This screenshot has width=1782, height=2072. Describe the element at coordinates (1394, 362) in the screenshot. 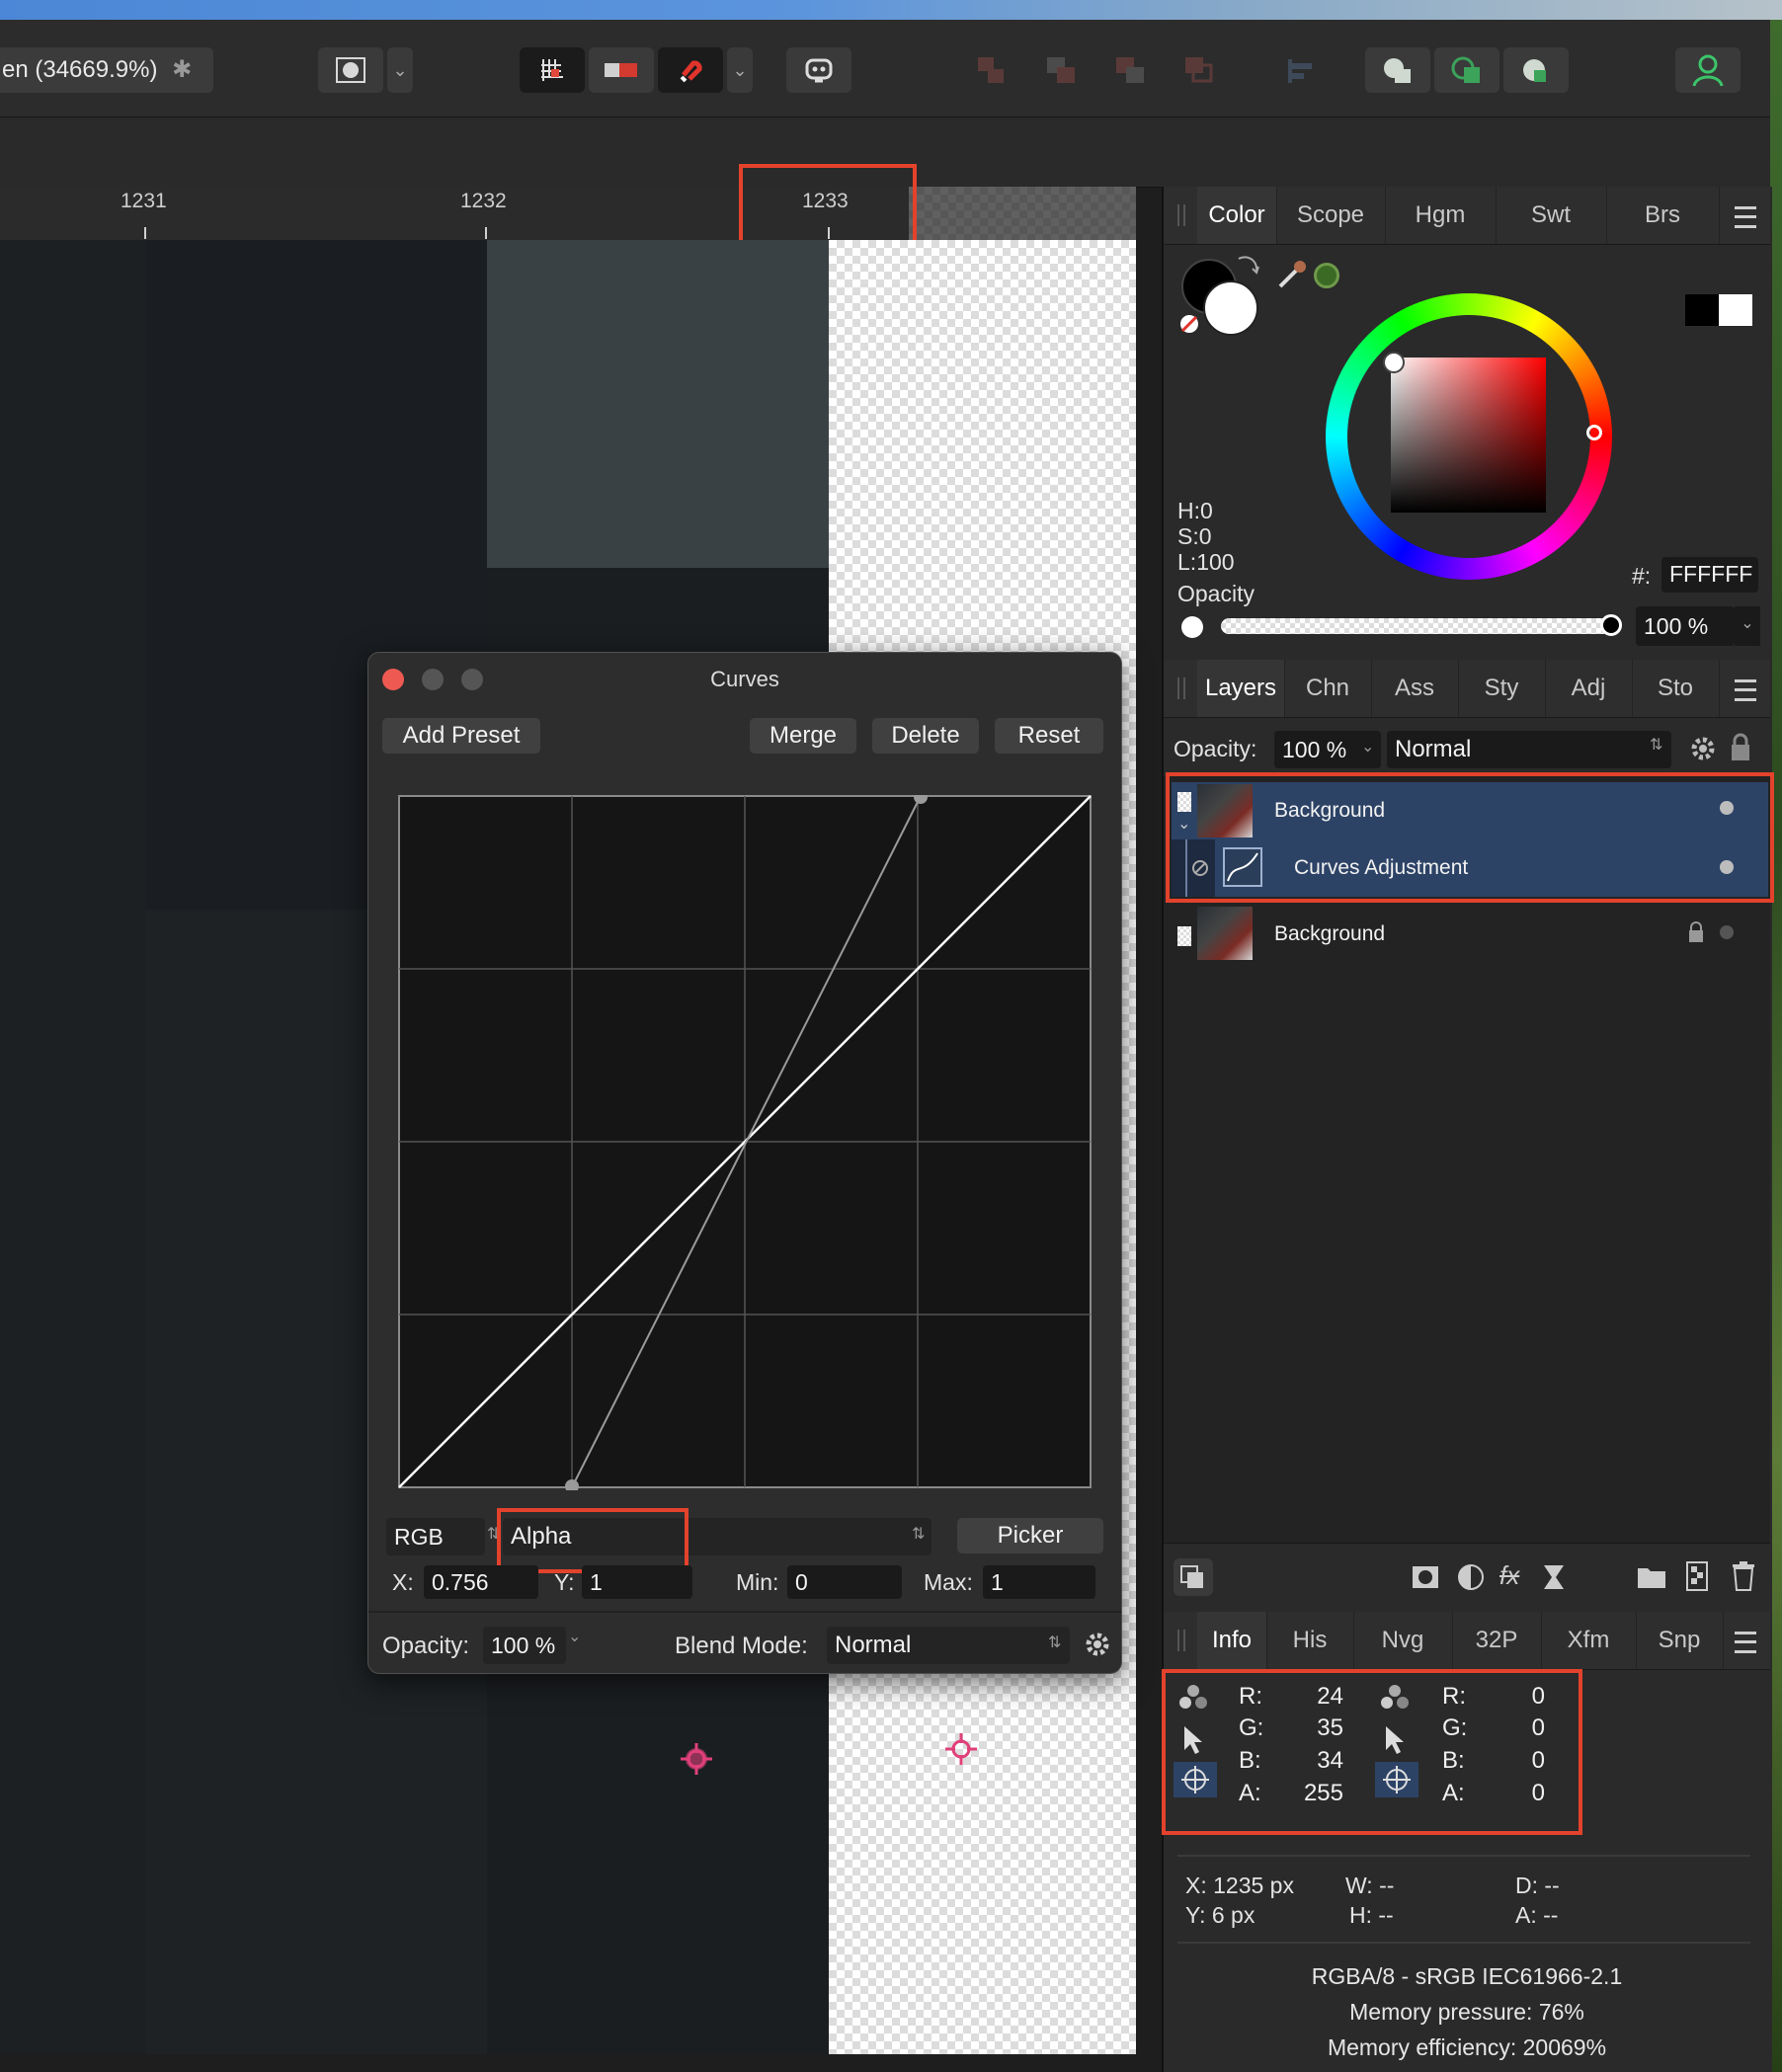

I see `sl-handle` at that location.